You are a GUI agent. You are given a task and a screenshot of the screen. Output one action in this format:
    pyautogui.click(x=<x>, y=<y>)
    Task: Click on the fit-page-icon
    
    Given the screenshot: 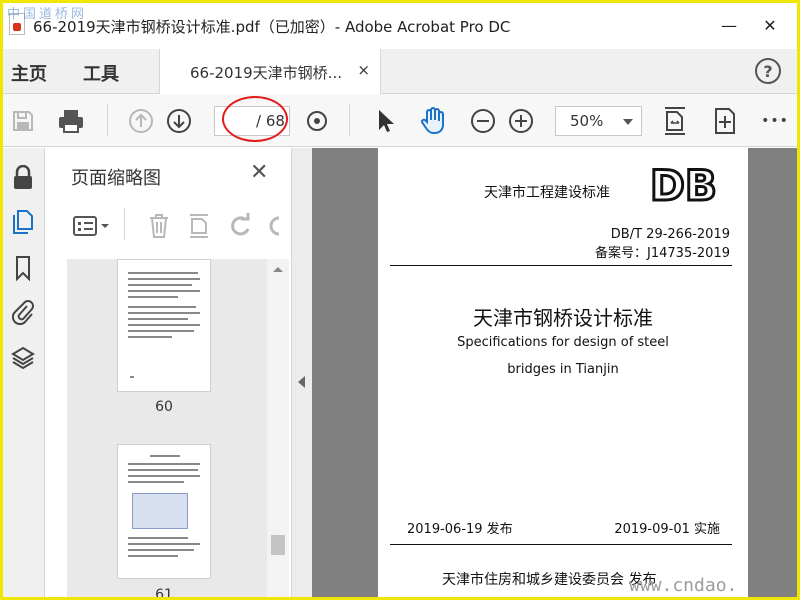 What is the action you would take?
    pyautogui.click(x=675, y=121)
    